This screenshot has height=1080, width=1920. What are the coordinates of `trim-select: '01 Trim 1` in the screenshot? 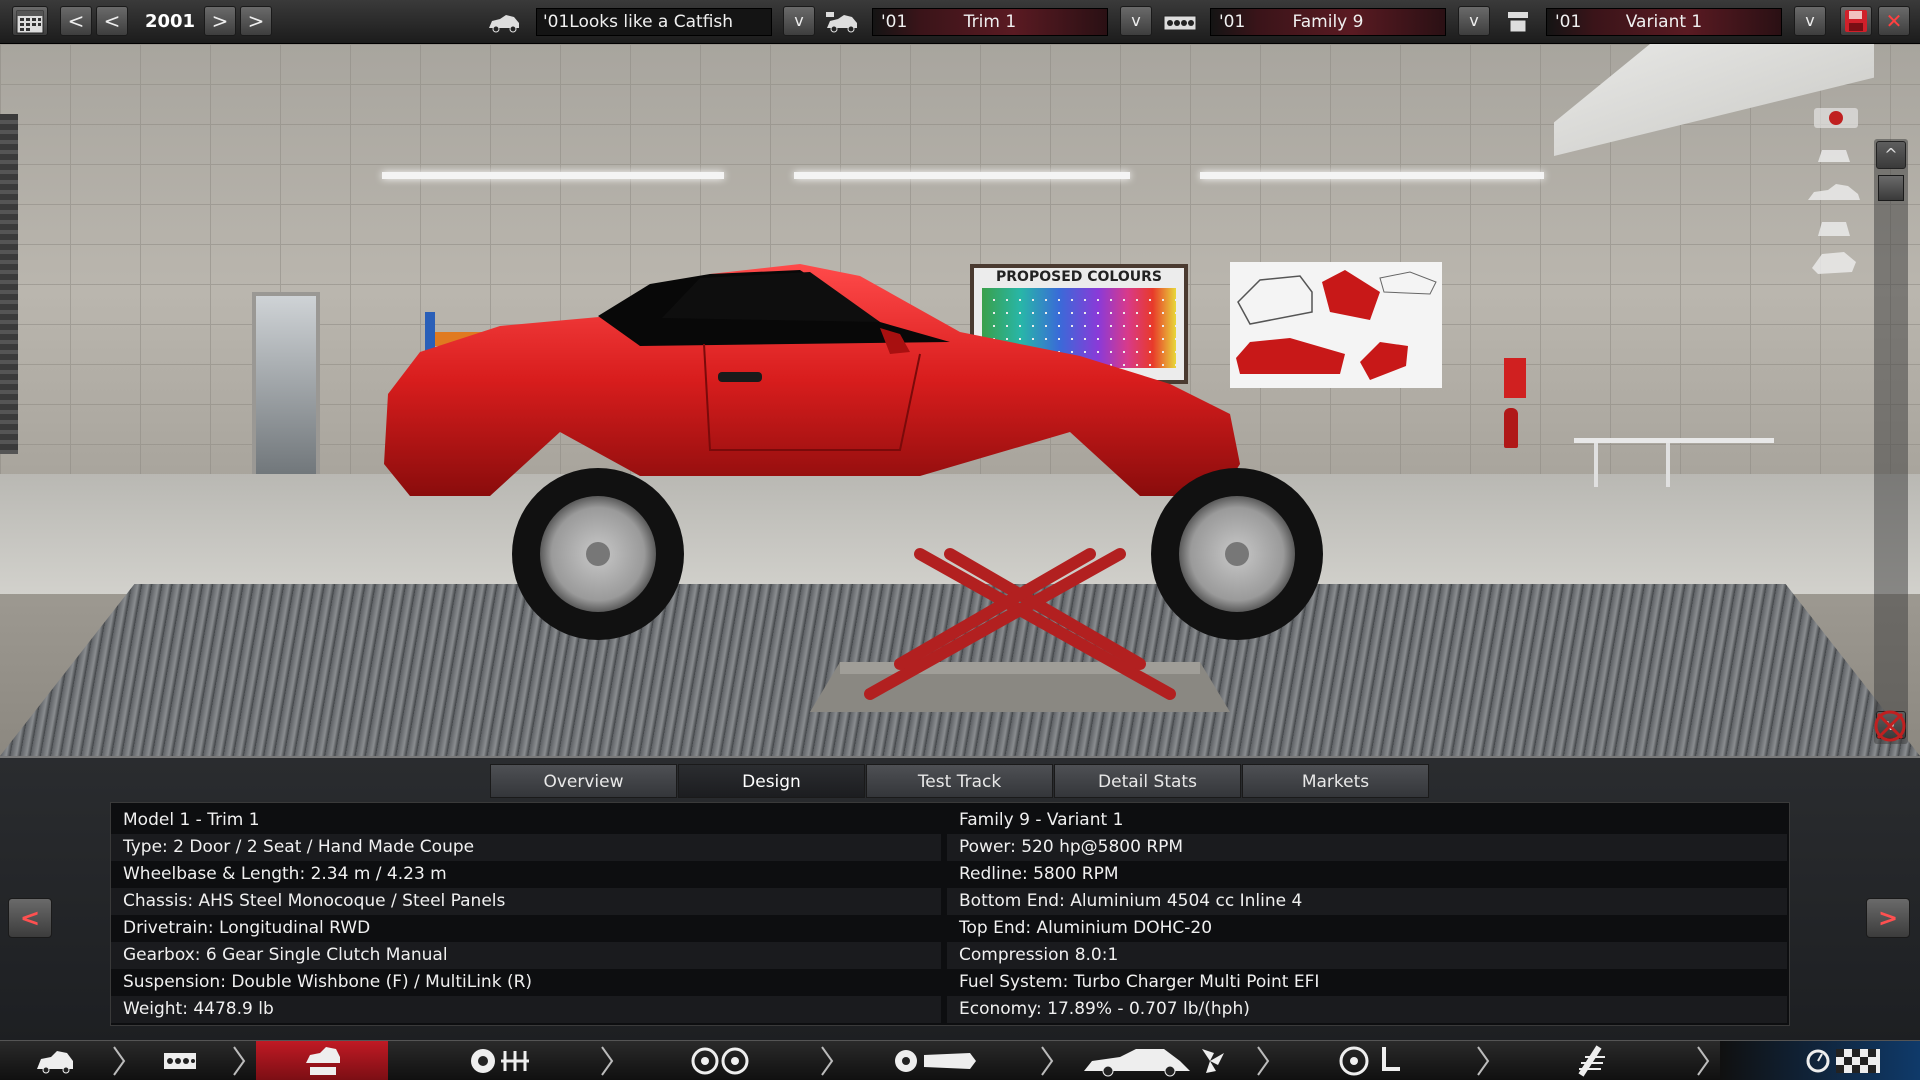 It's located at (990, 22).